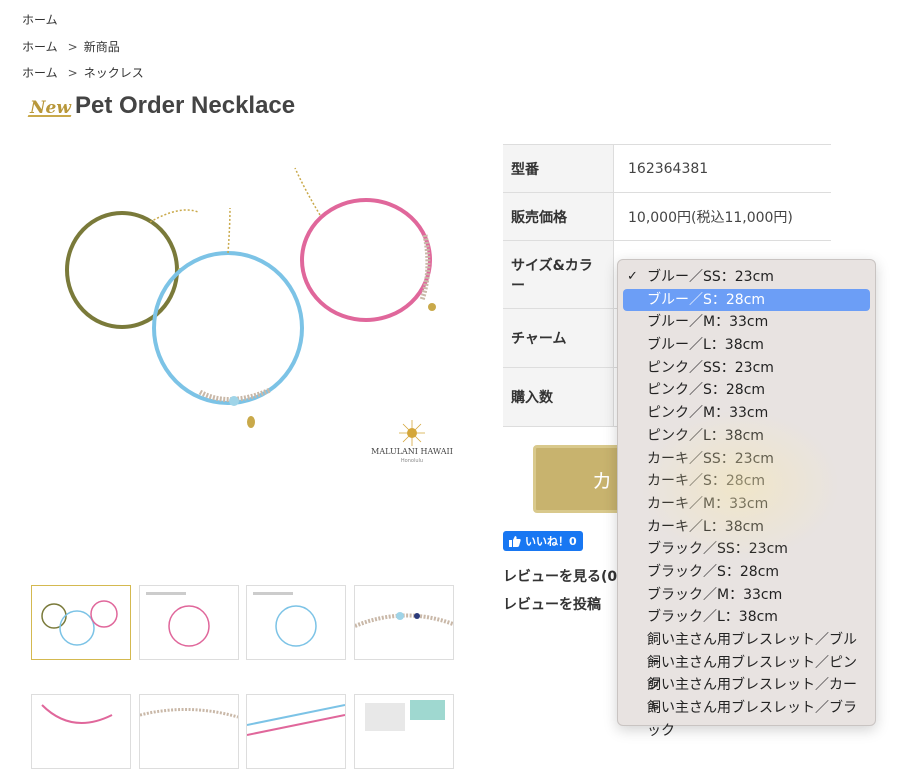 The width and height of the screenshot is (900, 769). What do you see at coordinates (558, 338) in the screenshot?
I see `spec-label: チャーム` at bounding box center [558, 338].